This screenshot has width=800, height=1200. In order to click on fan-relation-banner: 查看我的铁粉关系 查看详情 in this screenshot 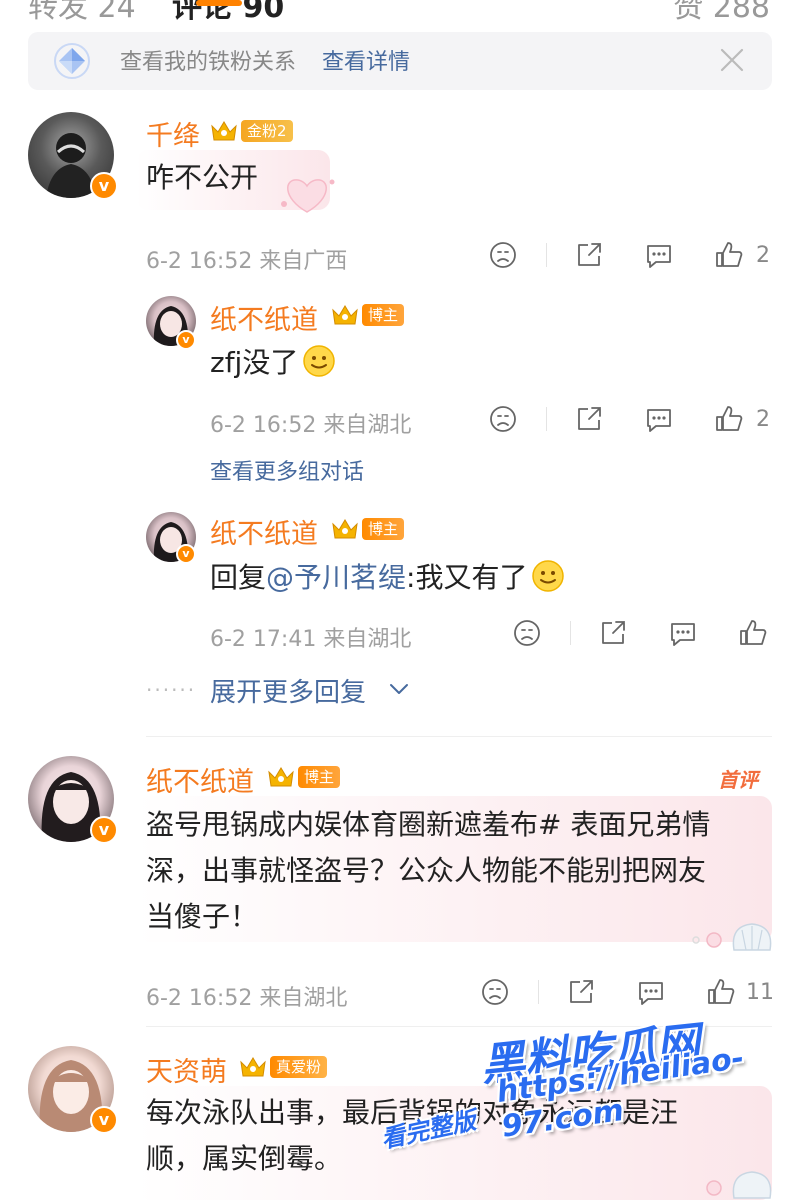, I will do `click(400, 61)`.